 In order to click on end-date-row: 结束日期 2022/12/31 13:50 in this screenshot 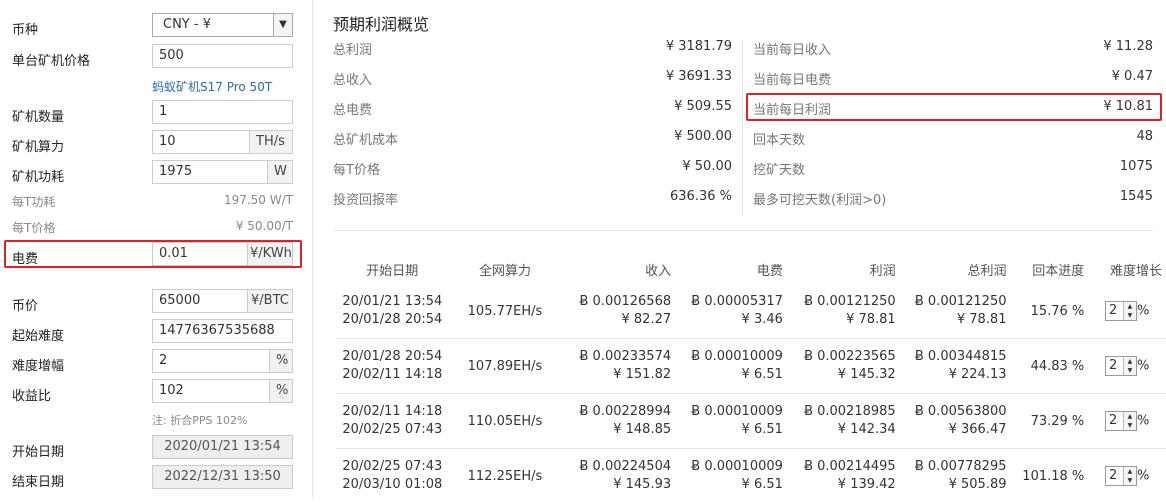, I will do `click(154, 479)`.